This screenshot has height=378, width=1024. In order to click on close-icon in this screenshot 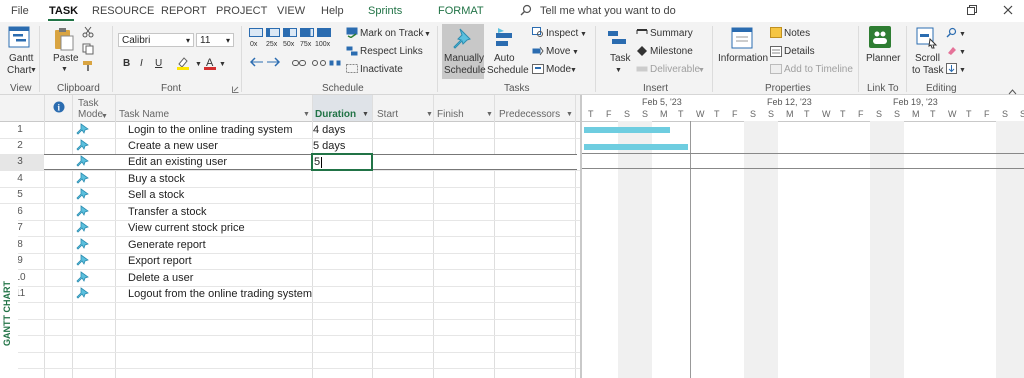, I will do `click(1008, 11)`.